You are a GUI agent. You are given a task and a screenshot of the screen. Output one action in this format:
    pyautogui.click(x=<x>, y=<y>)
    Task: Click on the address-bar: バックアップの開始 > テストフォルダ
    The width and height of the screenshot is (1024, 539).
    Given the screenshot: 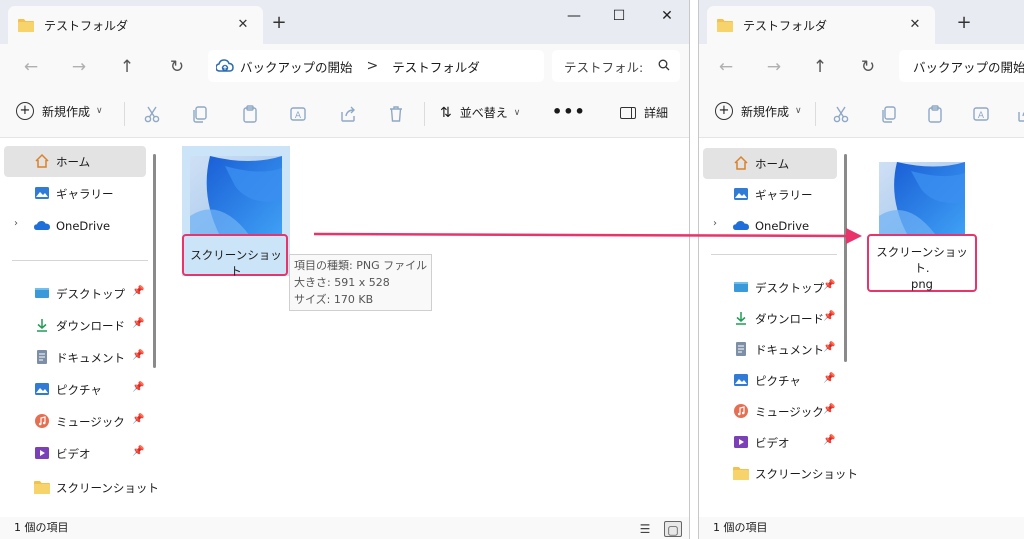 What is the action you would take?
    pyautogui.click(x=376, y=66)
    